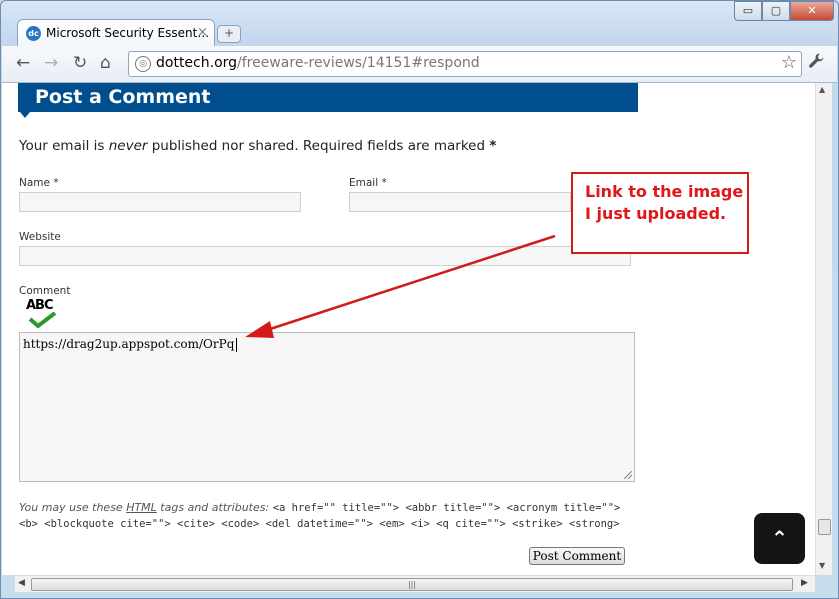  I want to click on home-icon: ⌂, so click(105, 63).